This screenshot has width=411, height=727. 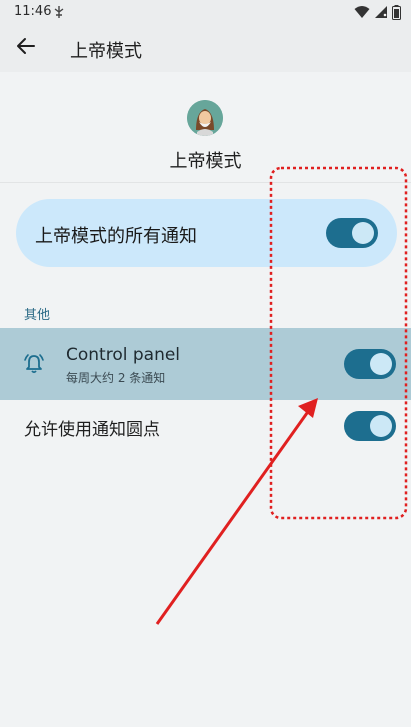 What do you see at coordinates (362, 12) in the screenshot?
I see `wifi-icon` at bounding box center [362, 12].